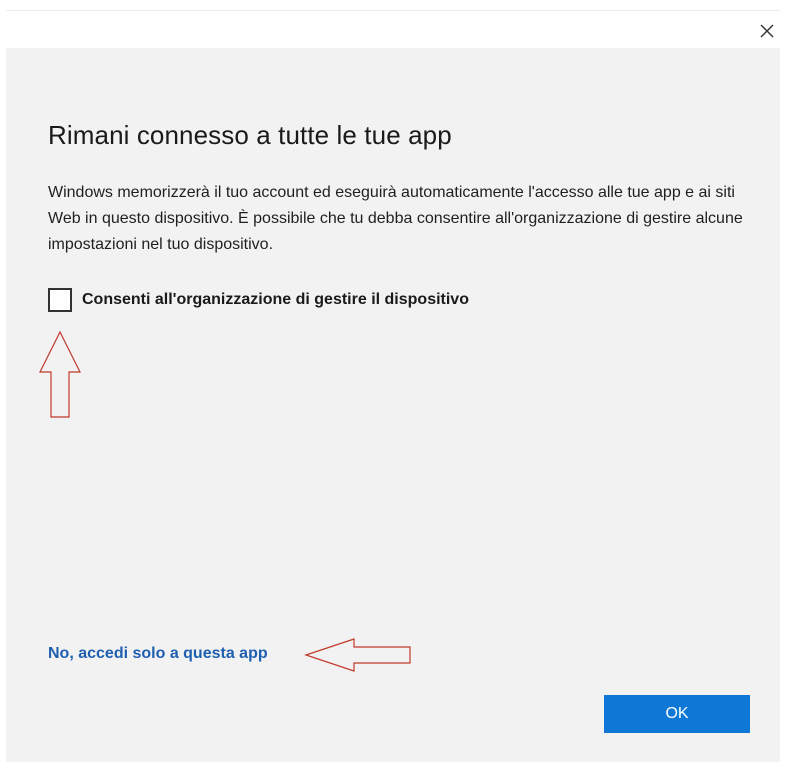  What do you see at coordinates (357, 655) in the screenshot?
I see `annotation-arrow-left-icon` at bounding box center [357, 655].